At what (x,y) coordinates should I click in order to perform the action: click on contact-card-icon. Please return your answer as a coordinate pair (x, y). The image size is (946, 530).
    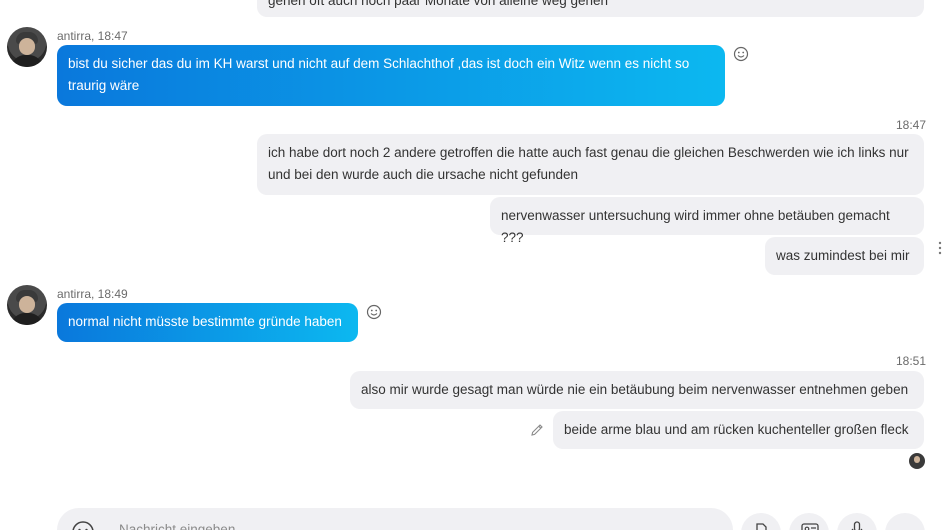
    Looking at the image, I should click on (810, 526).